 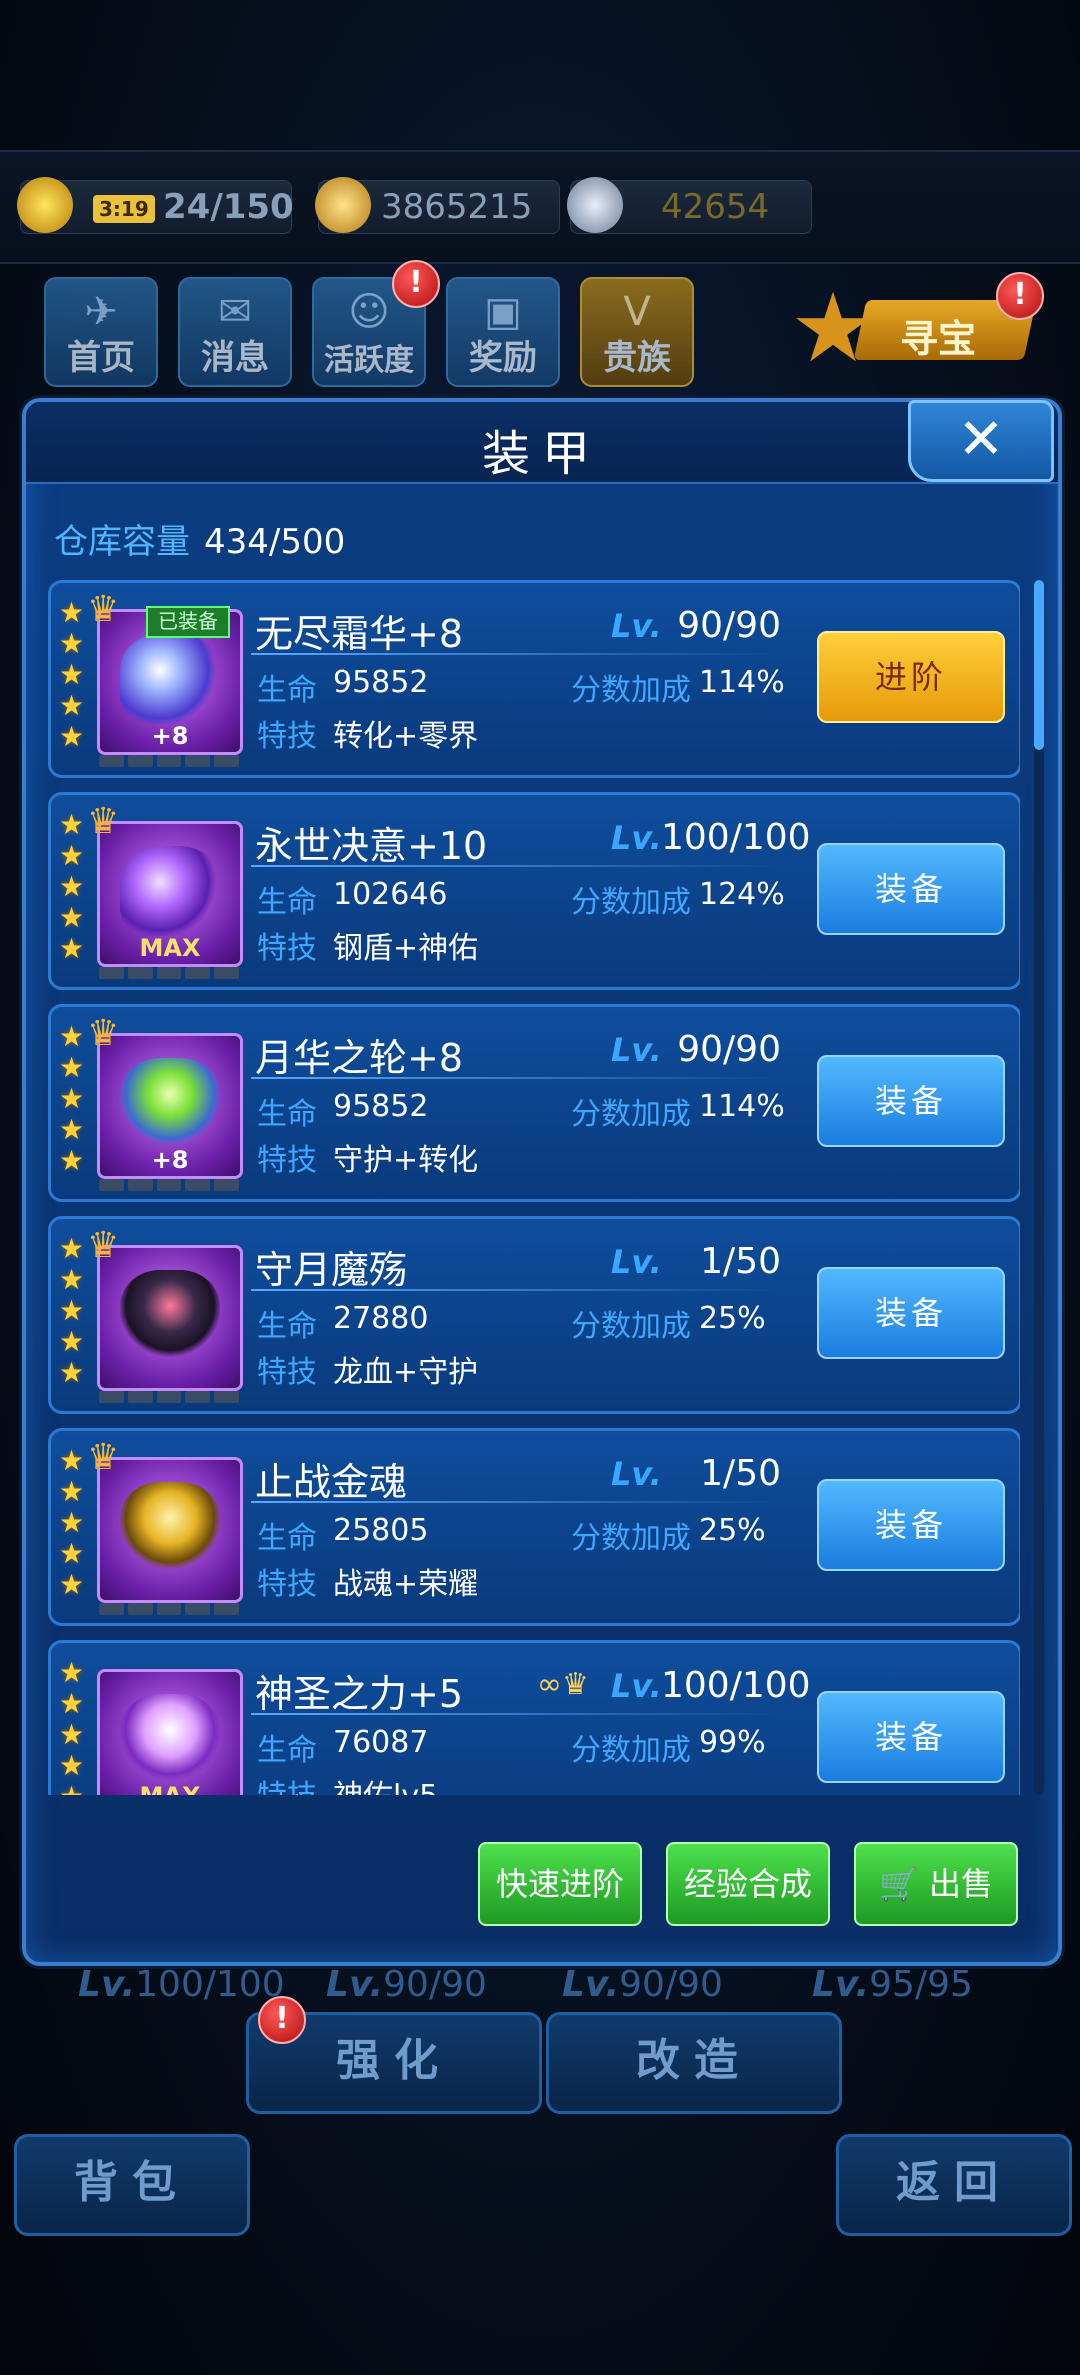 What do you see at coordinates (132, 2185) in the screenshot?
I see `bag-button: 背包` at bounding box center [132, 2185].